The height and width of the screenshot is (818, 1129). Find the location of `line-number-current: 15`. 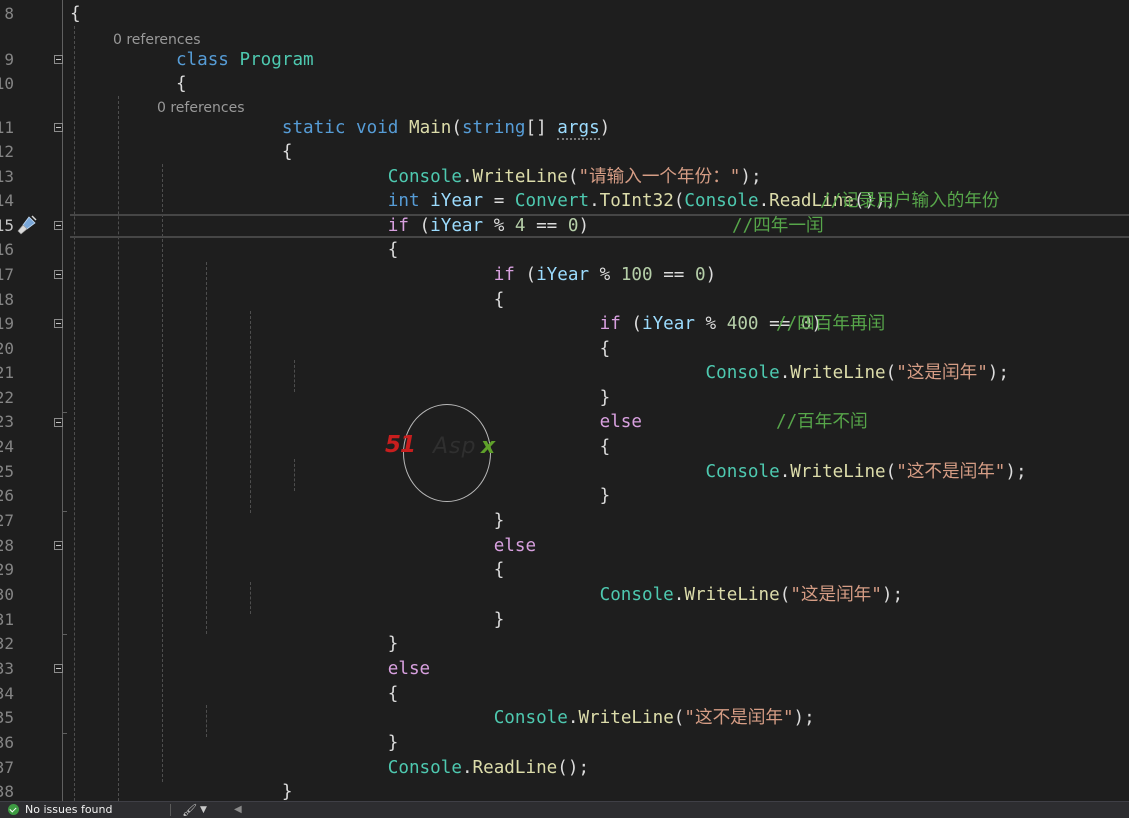

line-number-current: 15 is located at coordinates (7, 225).